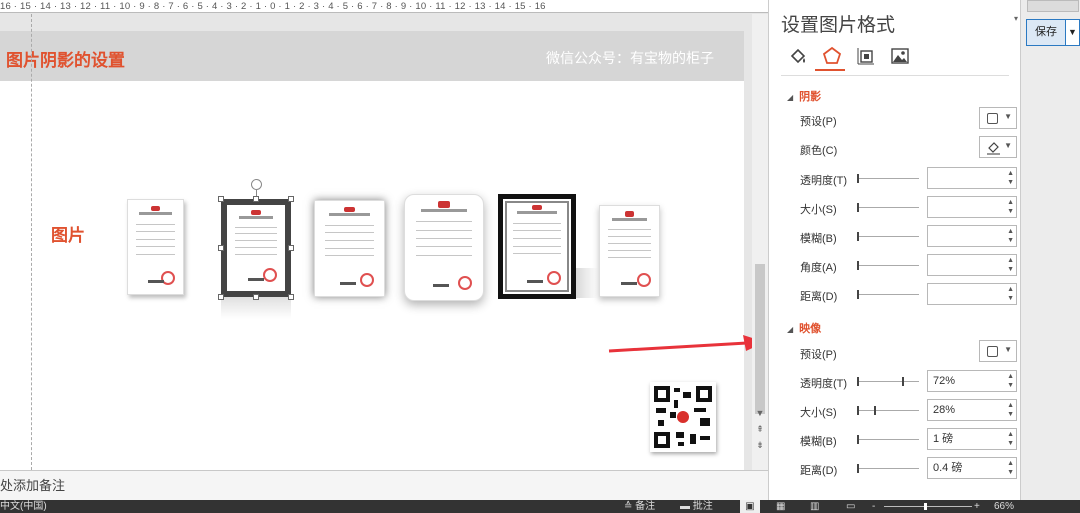 This screenshot has height=513, width=1080. Describe the element at coordinates (384, 485) in the screenshot. I see `notes-pane: 处添加备注` at that location.